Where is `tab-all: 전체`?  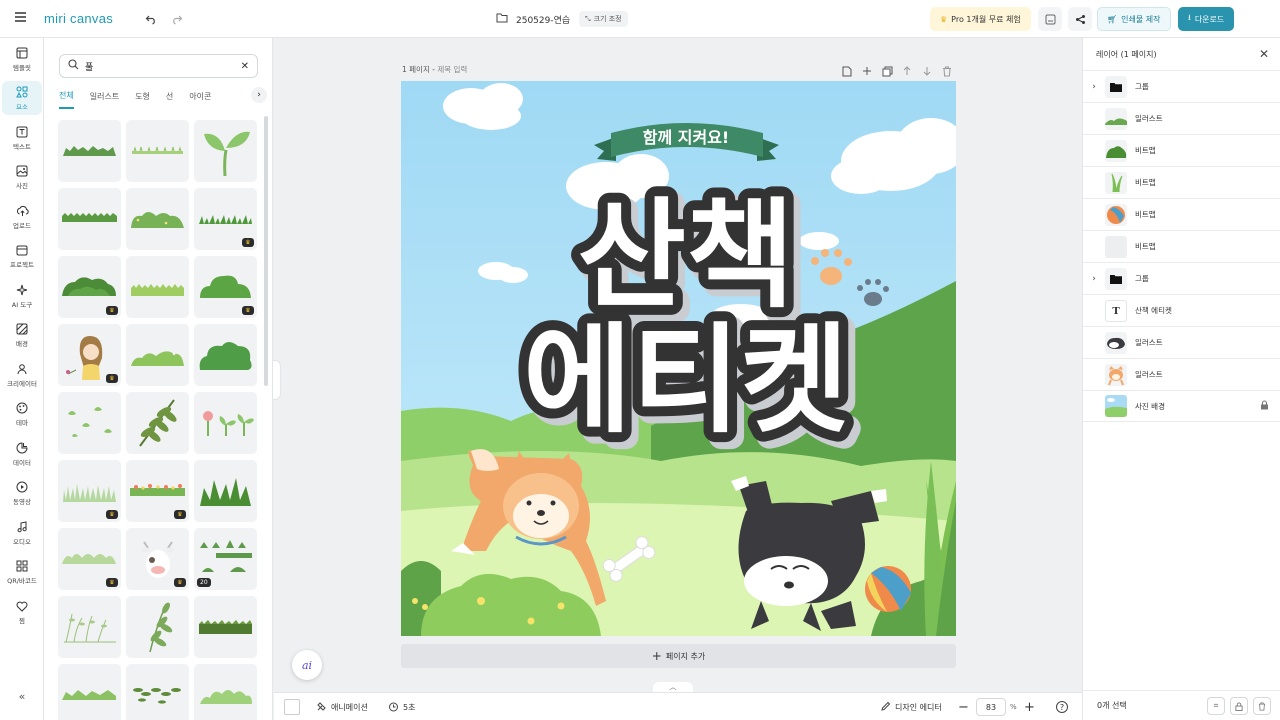 tab-all: 전체 is located at coordinates (66, 97).